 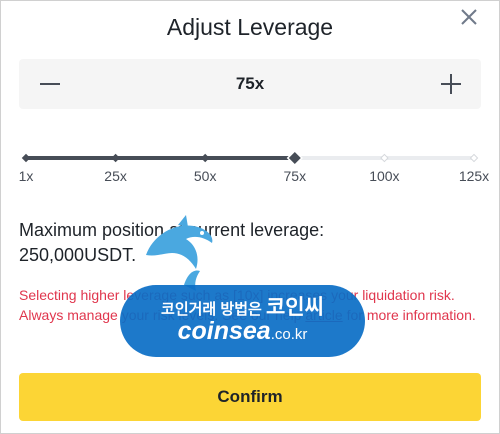 What do you see at coordinates (224, 331) in the screenshot?
I see `watermark-domain-name: coinsea` at bounding box center [224, 331].